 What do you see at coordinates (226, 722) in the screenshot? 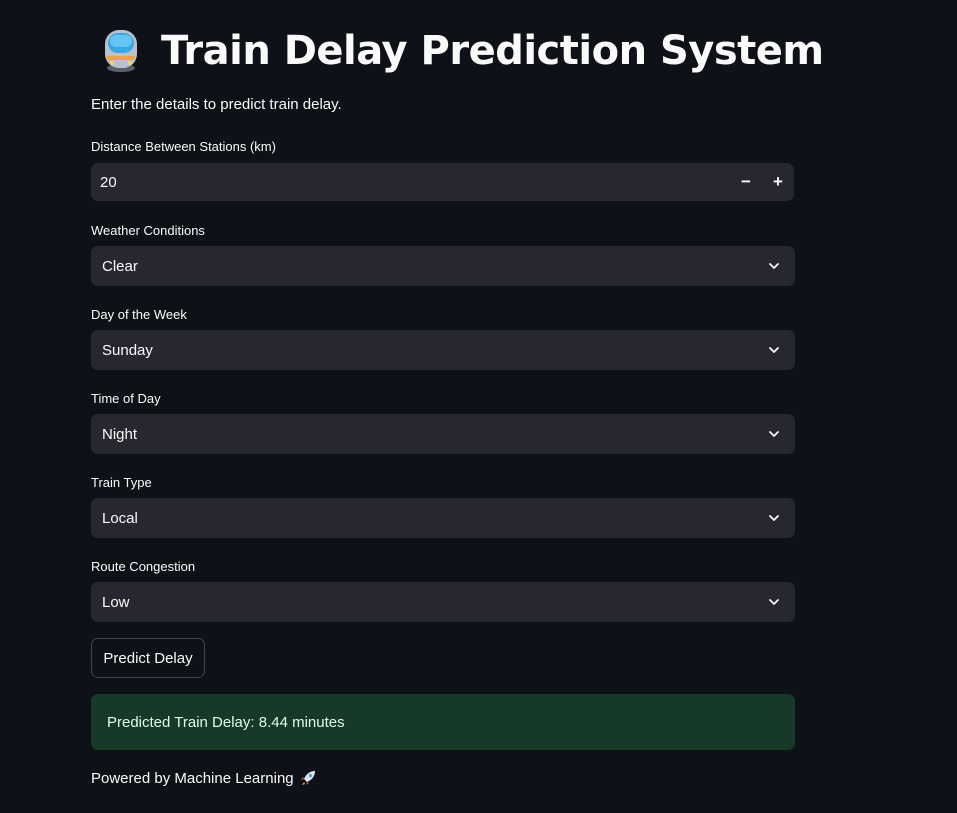
I see `prediction-result-text: Predicted Train Delay: 8.44 minutes` at bounding box center [226, 722].